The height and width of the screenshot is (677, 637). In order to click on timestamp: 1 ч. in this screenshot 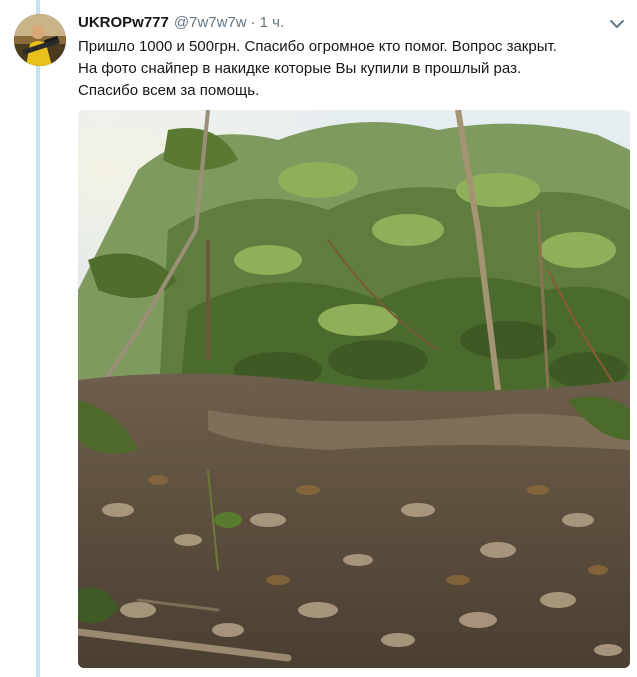, I will do `click(272, 22)`.